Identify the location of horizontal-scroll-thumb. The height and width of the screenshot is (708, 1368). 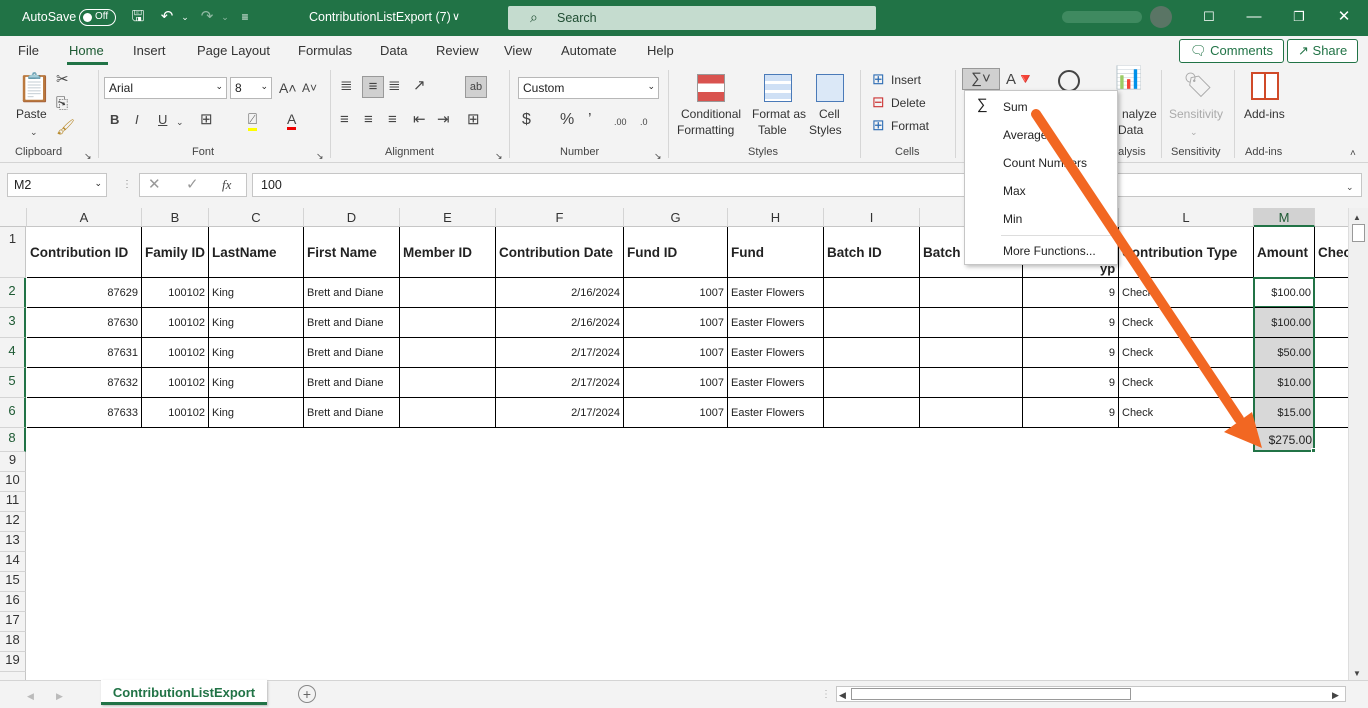
(991, 694).